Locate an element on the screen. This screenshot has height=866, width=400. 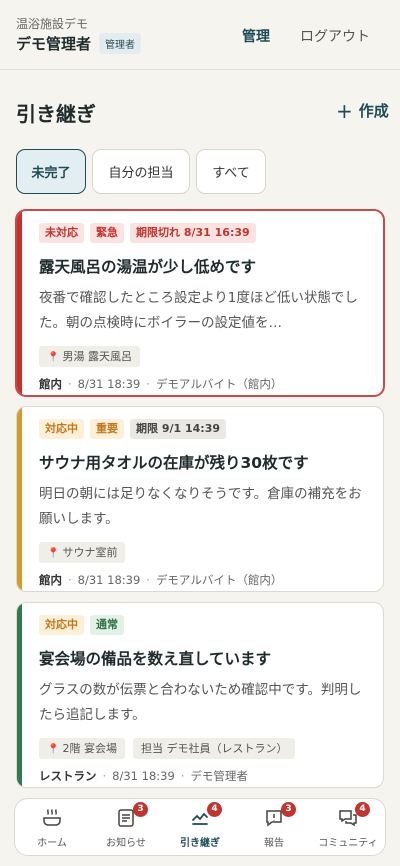
facility-name: 温浴施設デモ is located at coordinates (52, 24).